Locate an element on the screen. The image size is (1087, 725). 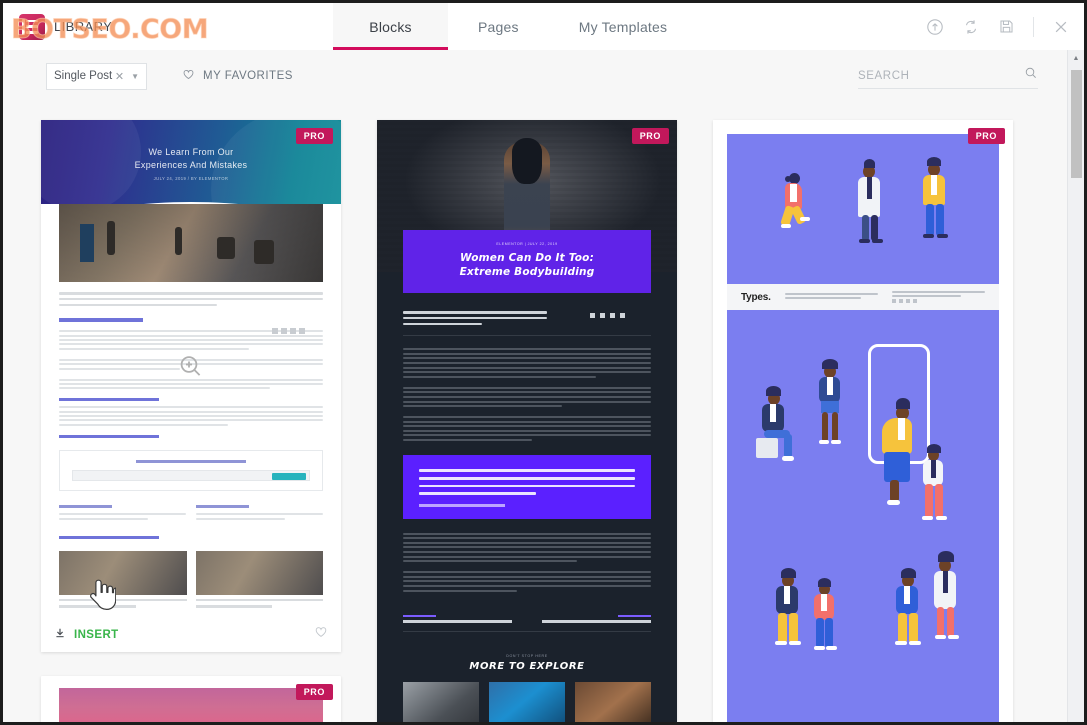
upload-circle-icon is located at coordinates (935, 27).